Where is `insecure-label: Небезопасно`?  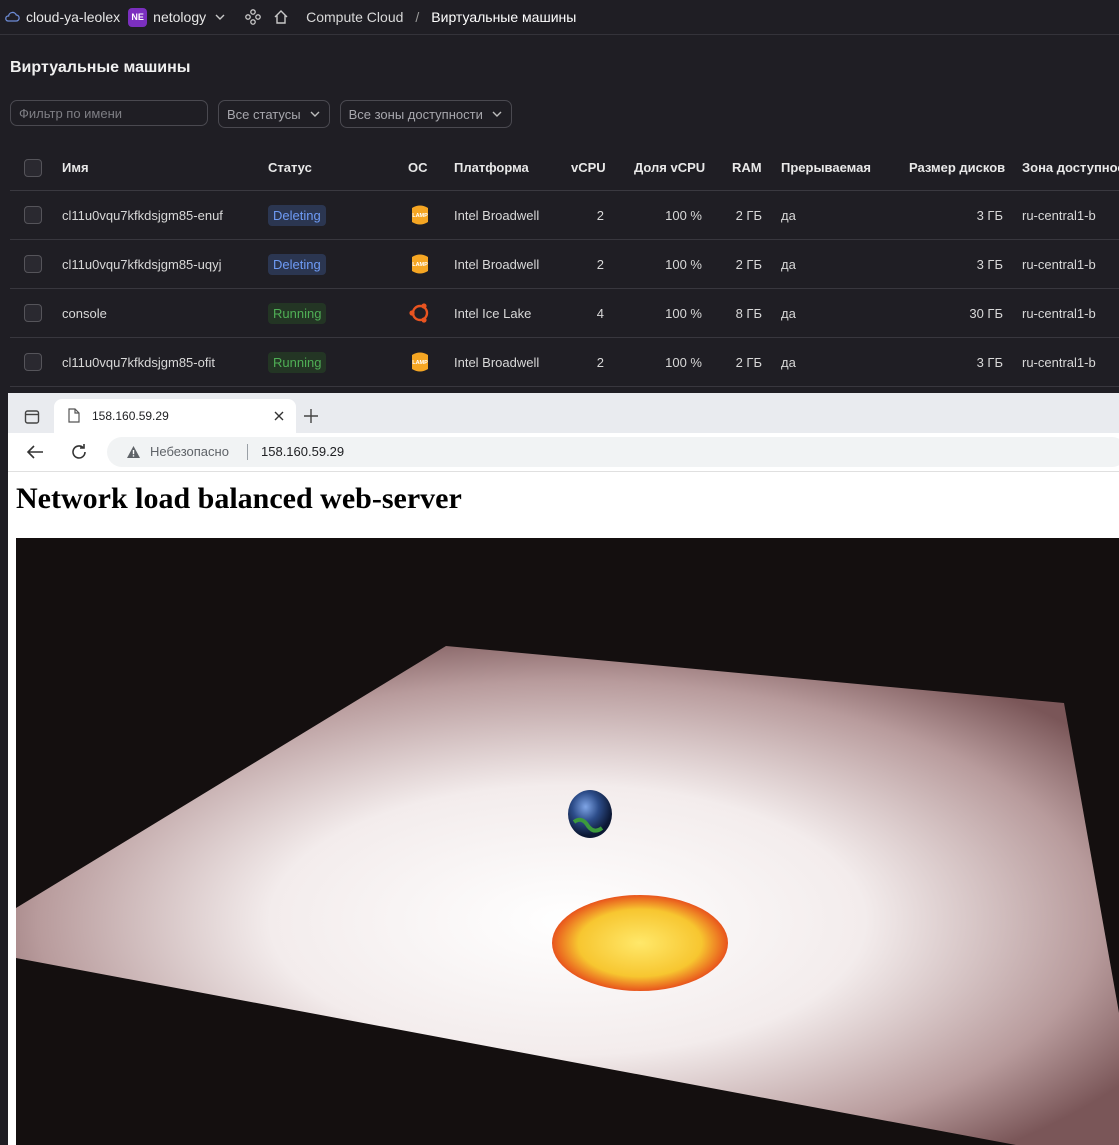 insecure-label: Небезопасно is located at coordinates (189, 451).